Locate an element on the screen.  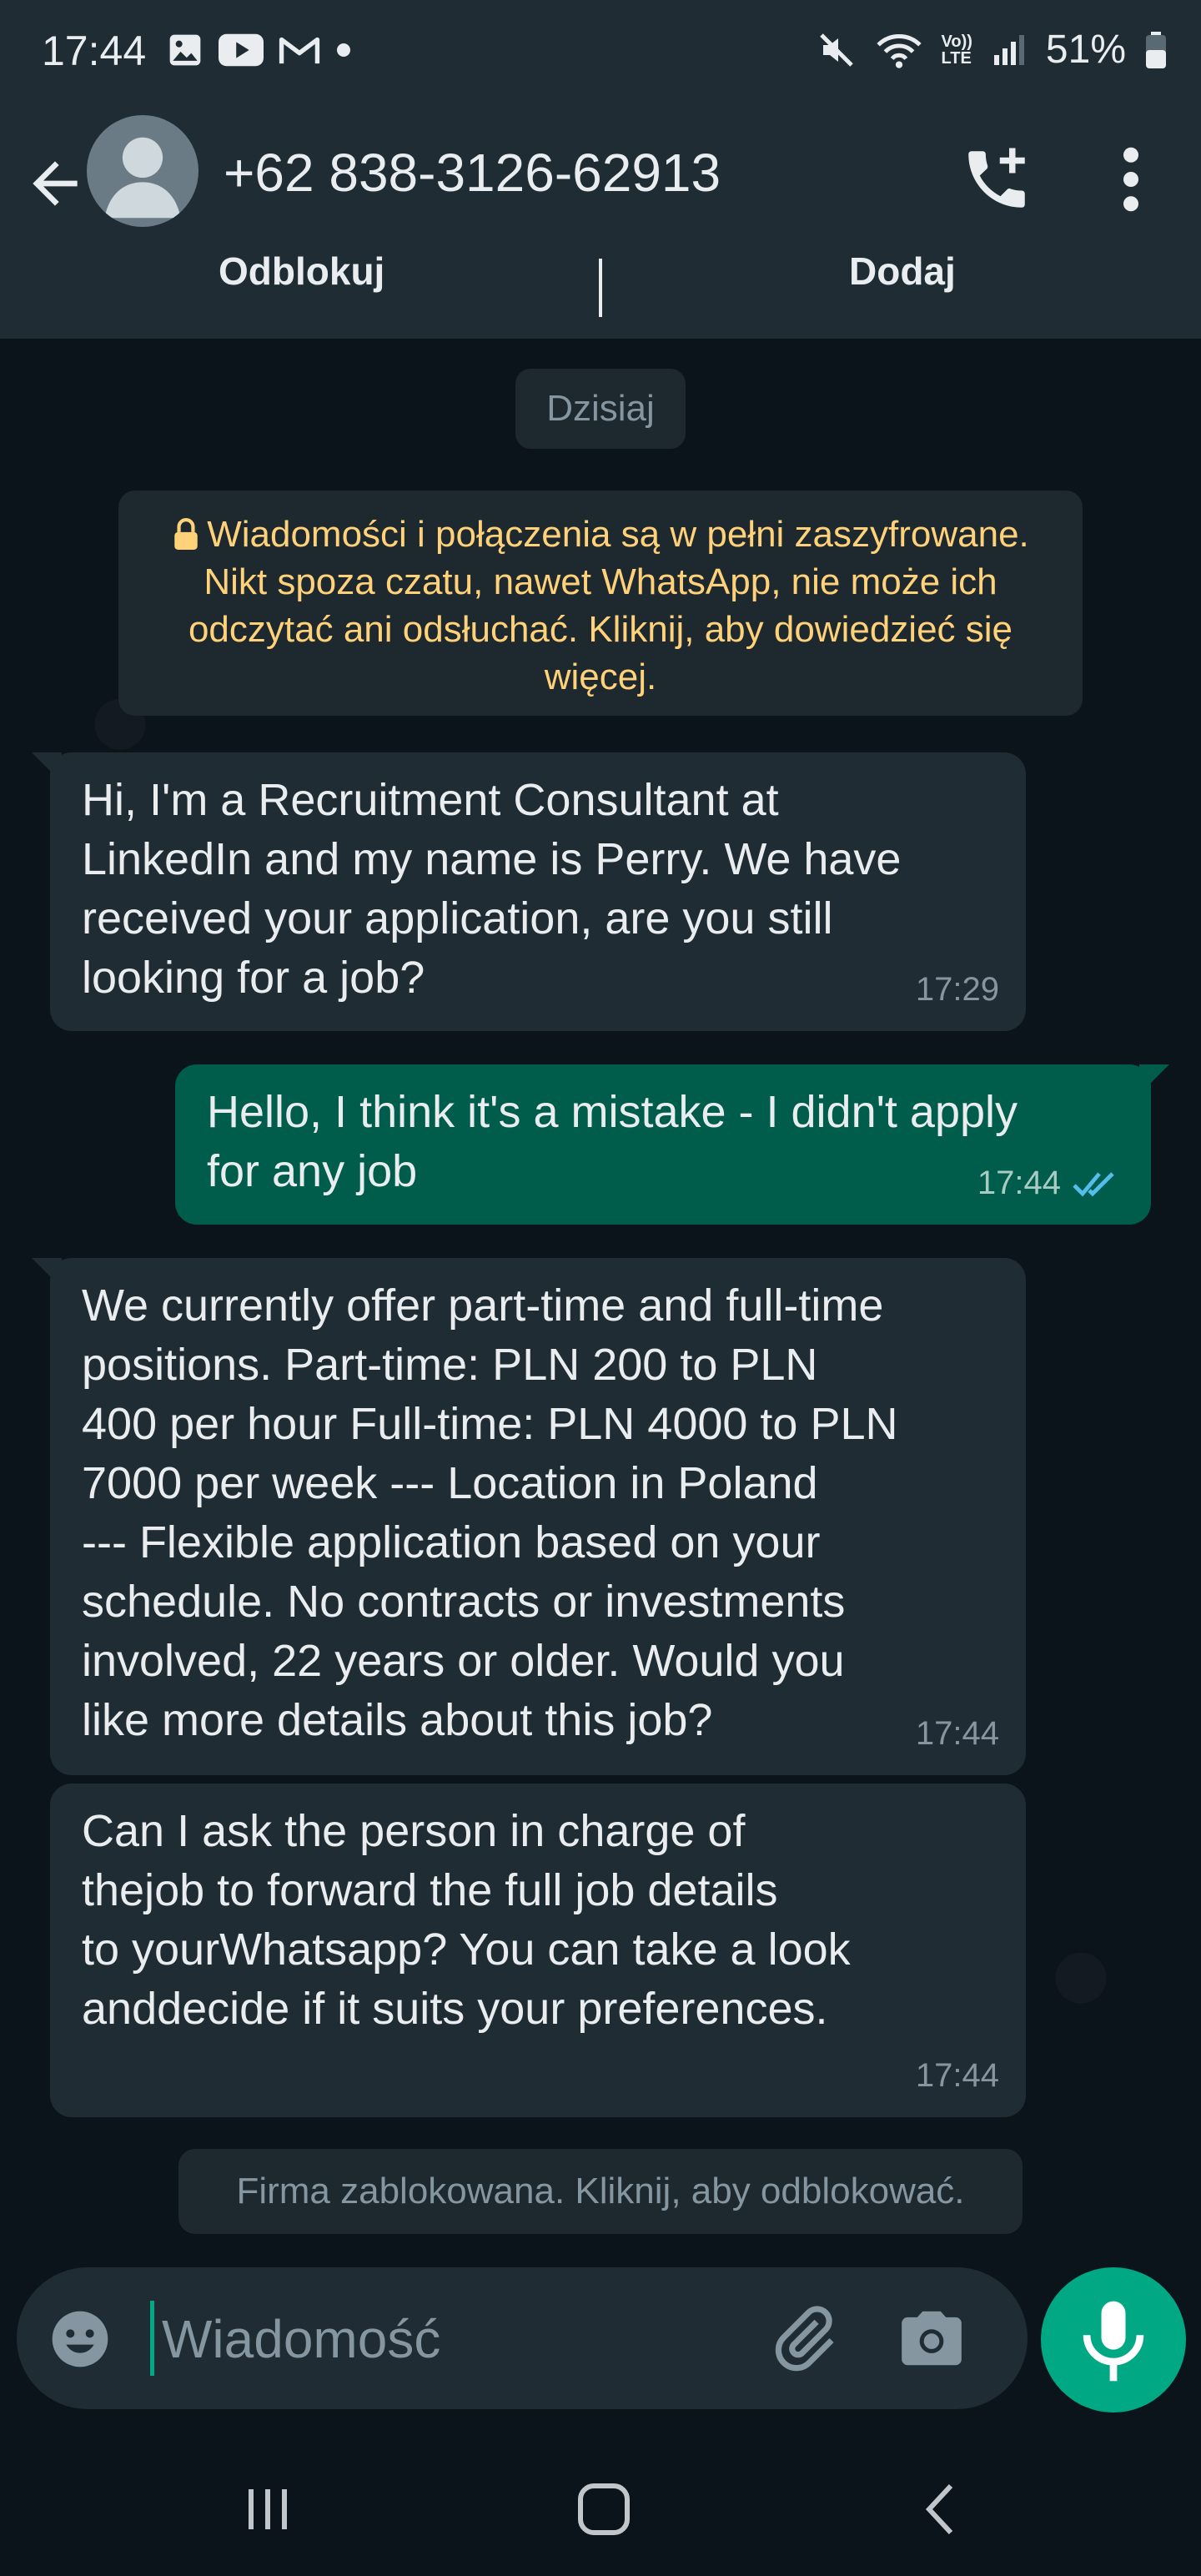
system-navbar is located at coordinates (601, 2505).